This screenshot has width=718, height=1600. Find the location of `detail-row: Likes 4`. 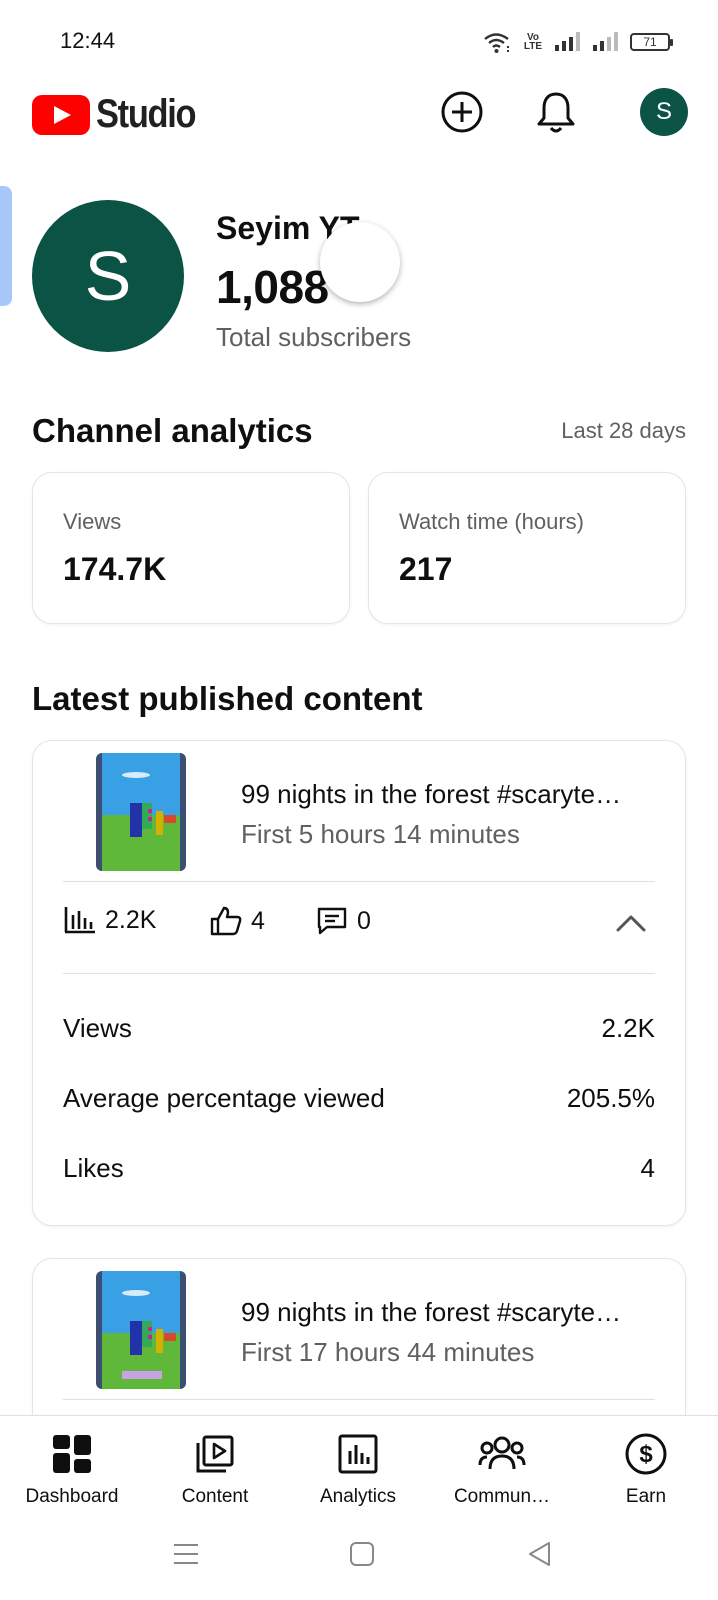

detail-row: Likes 4 is located at coordinates (359, 1168).